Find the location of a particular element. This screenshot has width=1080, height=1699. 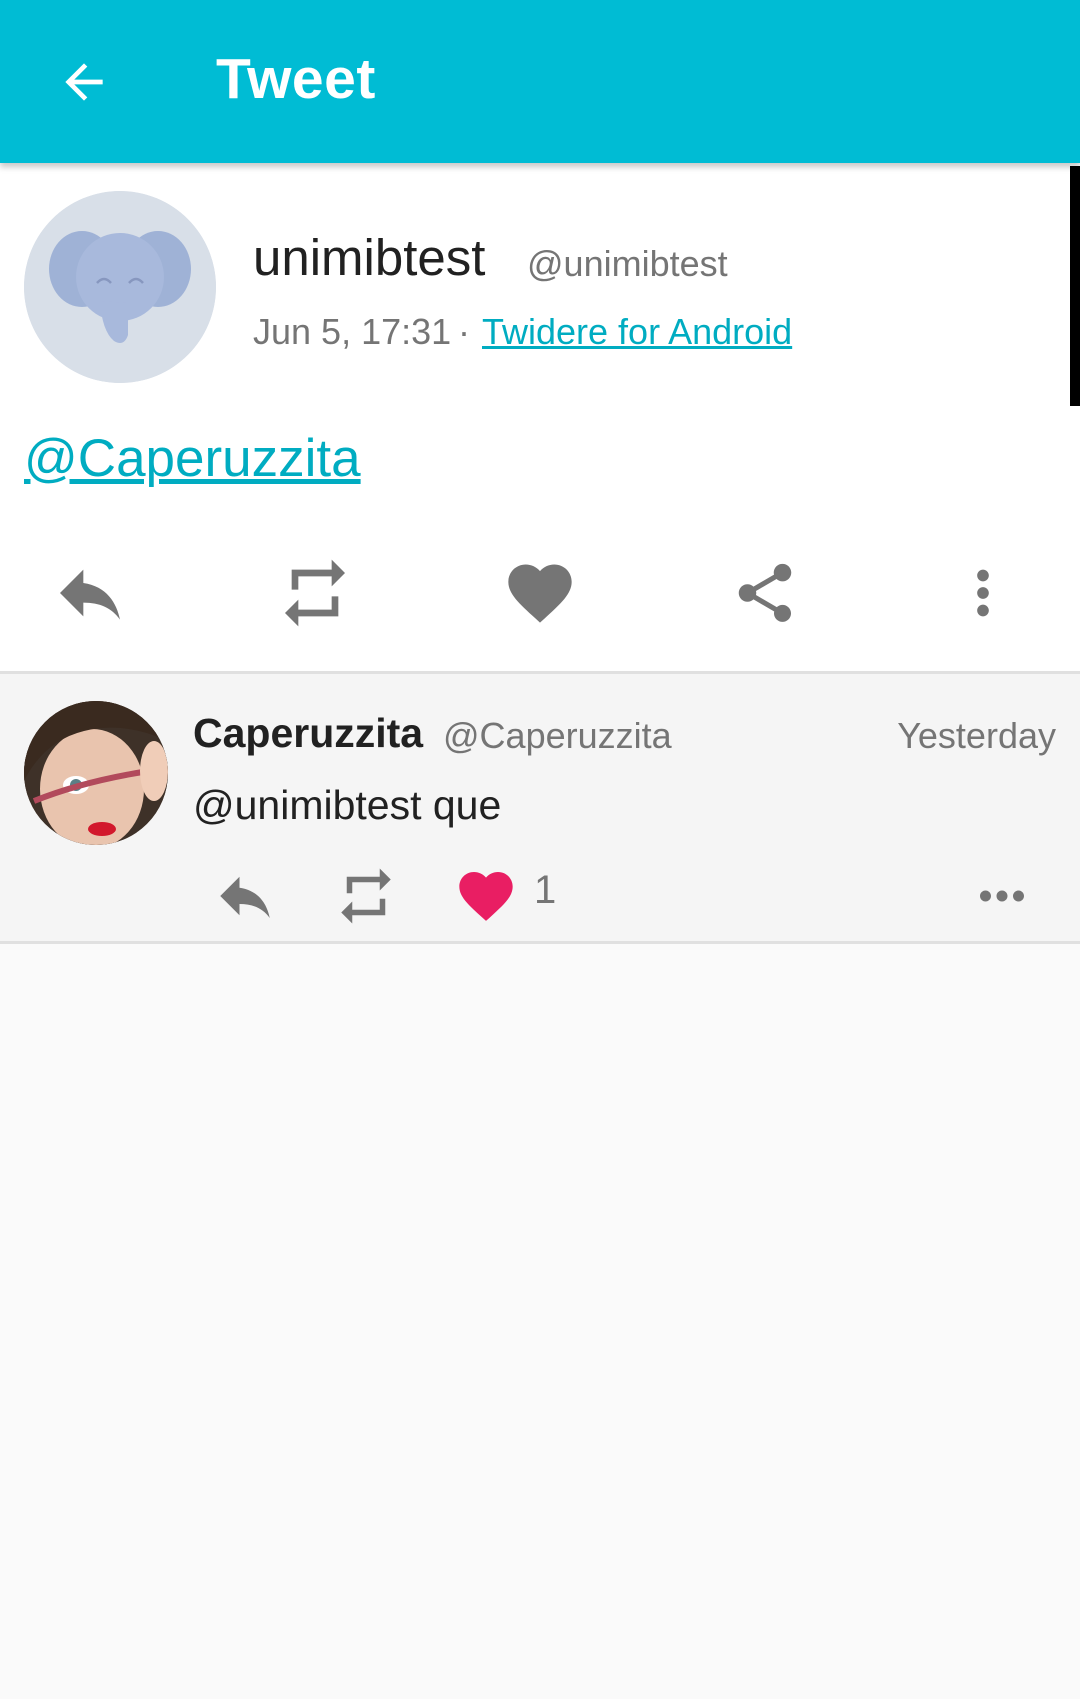

reply-author-handle: @Caperuzzita is located at coordinates (557, 736).